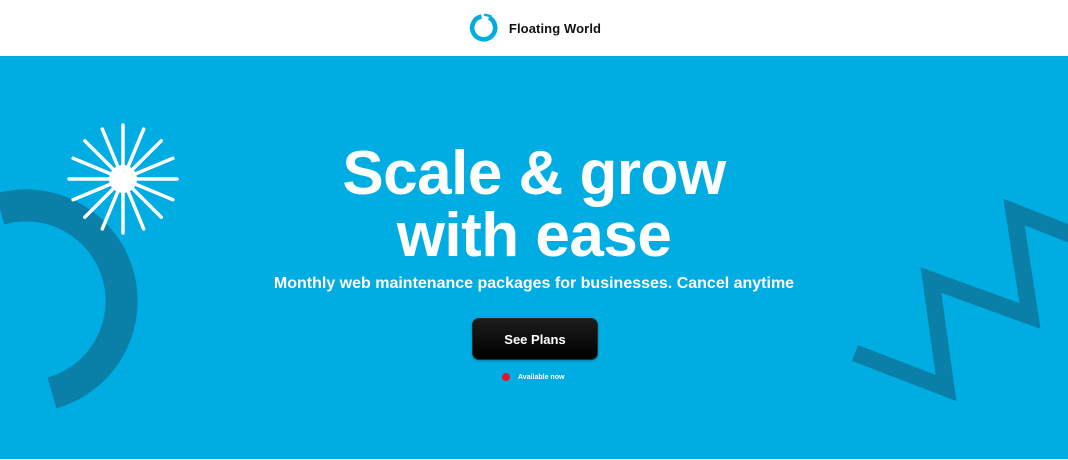 The width and height of the screenshot is (1068, 460). Describe the element at coordinates (534, 173) in the screenshot. I see `headline-line-1: Scale & grow` at that location.